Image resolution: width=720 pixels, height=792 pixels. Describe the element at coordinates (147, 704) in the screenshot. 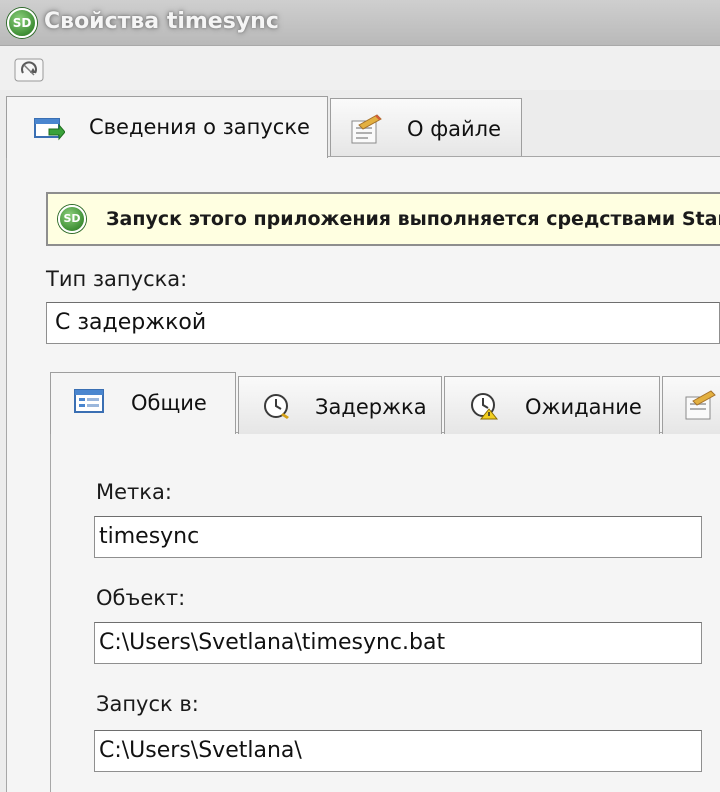

I see `start-in-field-label: Запуск в:` at that location.